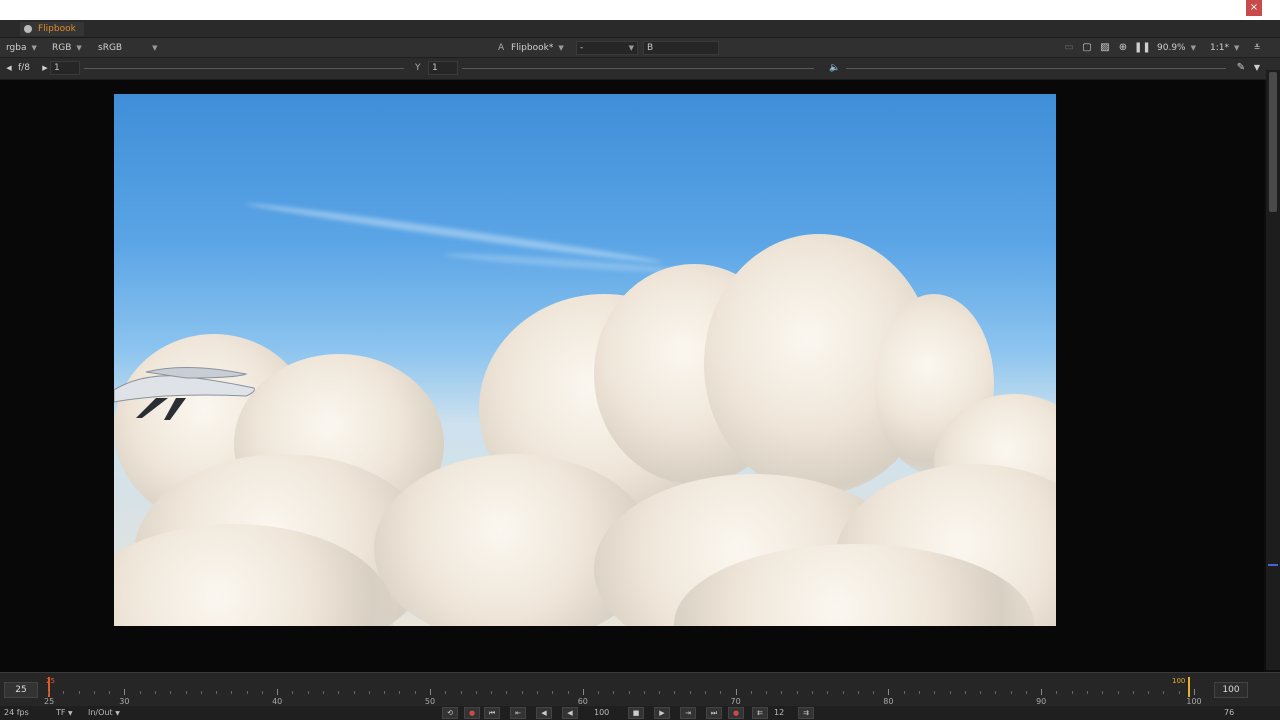  Describe the element at coordinates (736, 713) in the screenshot. I see `record-out-icon: ●` at that location.